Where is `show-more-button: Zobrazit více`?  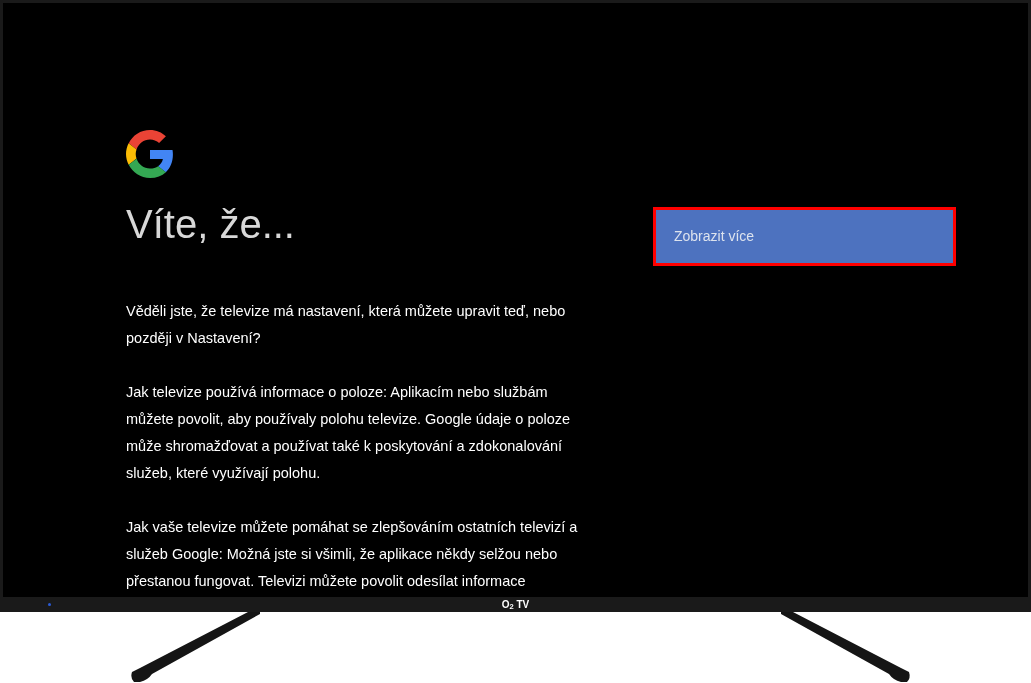 show-more-button: Zobrazit více is located at coordinates (804, 236).